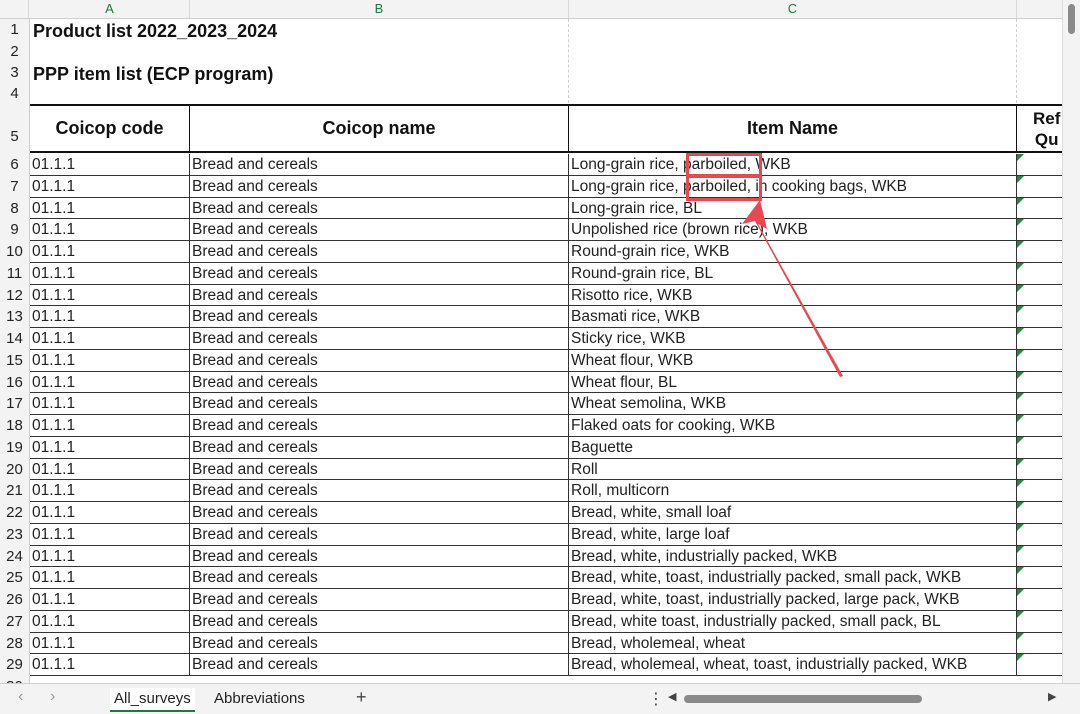 Image resolution: width=1080 pixels, height=714 pixels. I want to click on row-number: 14, so click(14, 339).